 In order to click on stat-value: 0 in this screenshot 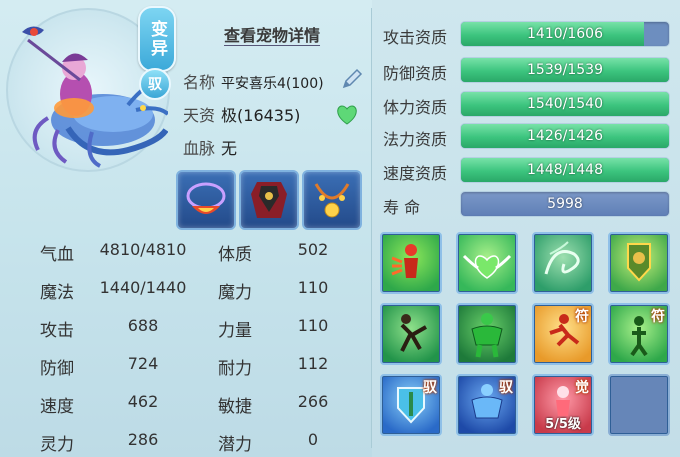, I will do `click(313, 439)`.